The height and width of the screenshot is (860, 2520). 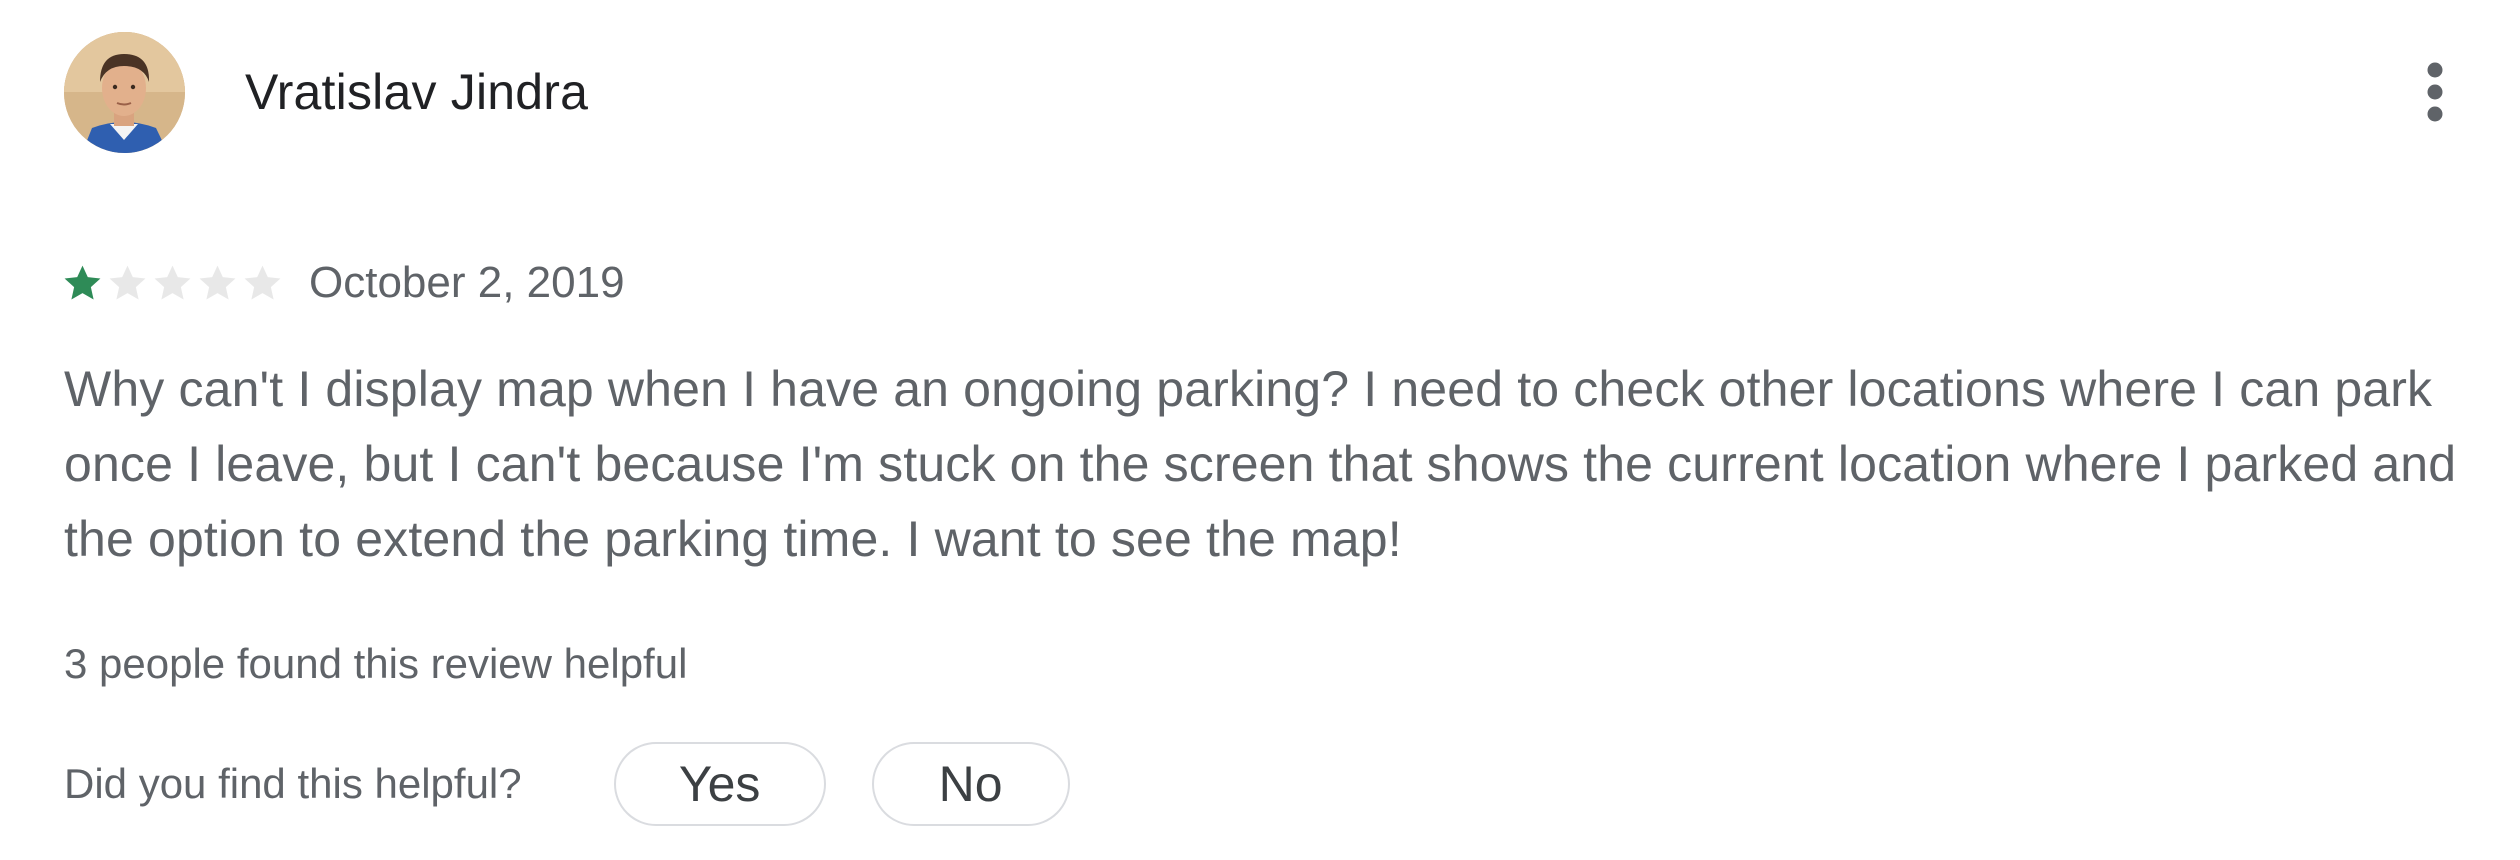 I want to click on helpful-prompt-row: Did you find this helpful? Yes No, so click(x=567, y=784).